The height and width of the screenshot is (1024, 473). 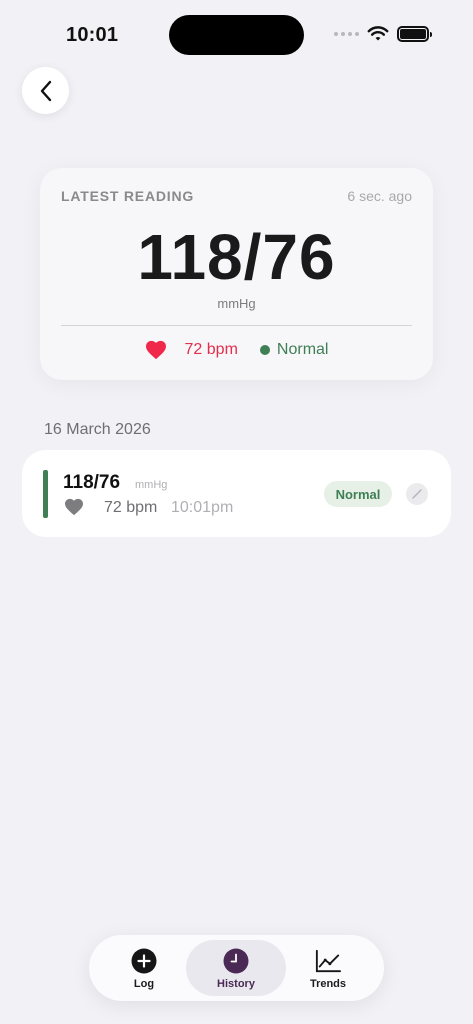 What do you see at coordinates (236, 984) in the screenshot?
I see `tab-label: History` at bounding box center [236, 984].